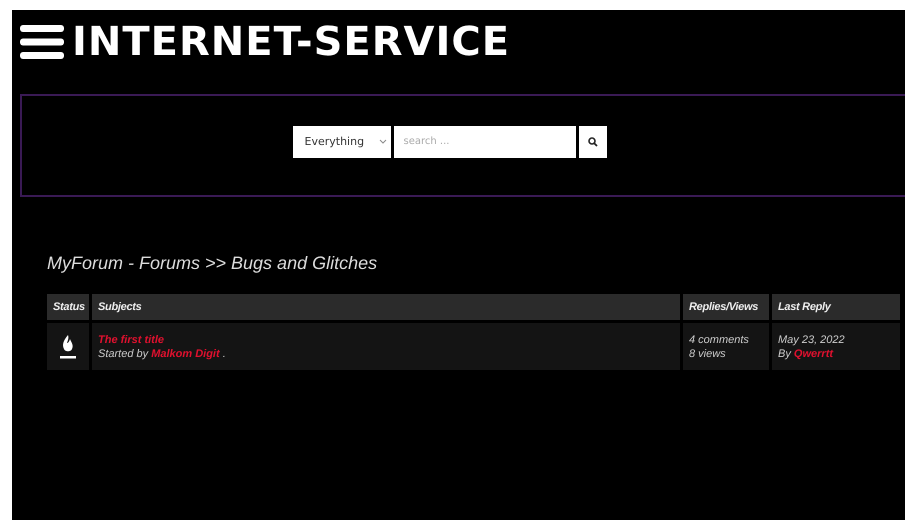 The image size is (905, 520). What do you see at coordinates (382, 141) in the screenshot?
I see `chevron-icon` at bounding box center [382, 141].